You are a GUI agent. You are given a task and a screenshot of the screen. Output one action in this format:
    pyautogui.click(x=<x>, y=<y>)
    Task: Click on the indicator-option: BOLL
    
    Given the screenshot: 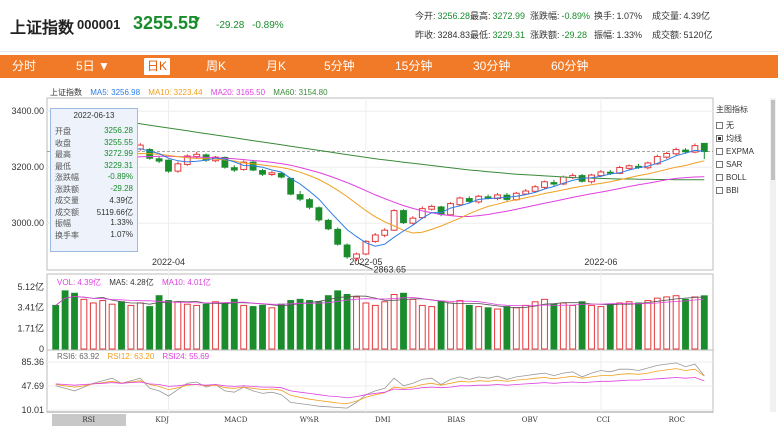 What is the action you would take?
    pyautogui.click(x=746, y=177)
    